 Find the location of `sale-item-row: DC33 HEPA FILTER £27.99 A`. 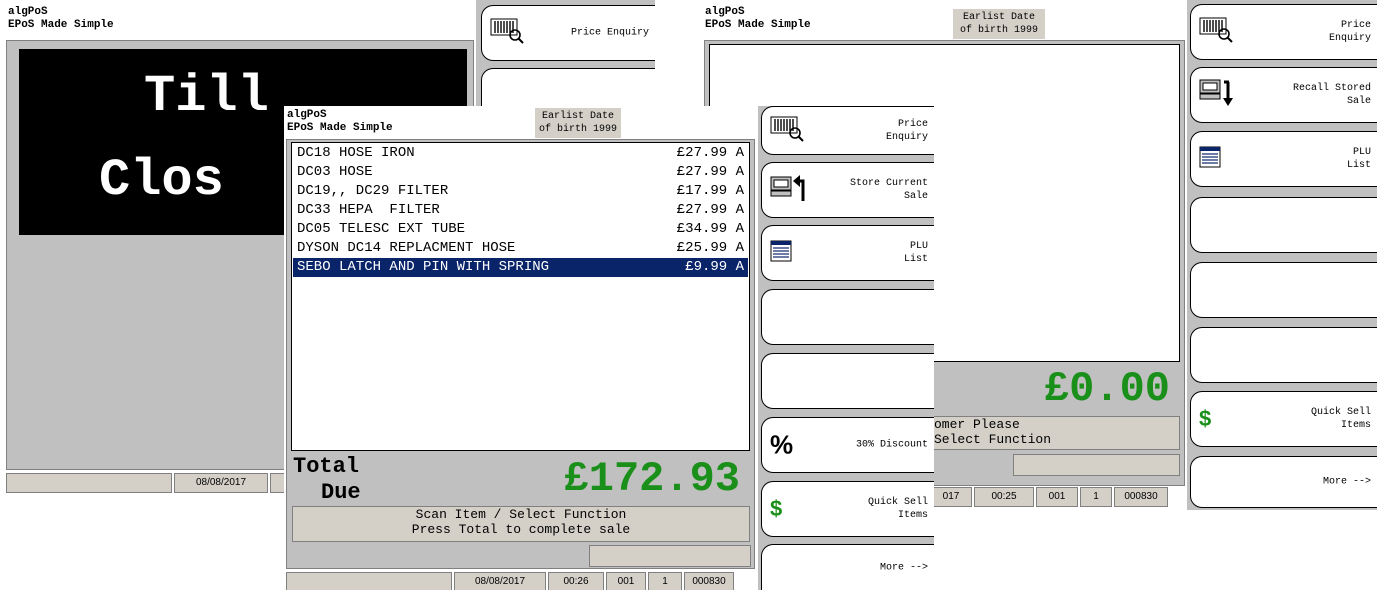

sale-item-row: DC33 HEPA FILTER £27.99 A is located at coordinates (520, 210).